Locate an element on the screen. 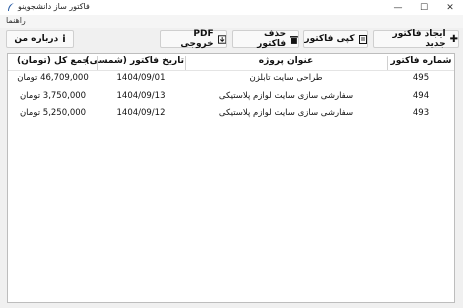  cell-invoice-number: 495 is located at coordinates (421, 78).